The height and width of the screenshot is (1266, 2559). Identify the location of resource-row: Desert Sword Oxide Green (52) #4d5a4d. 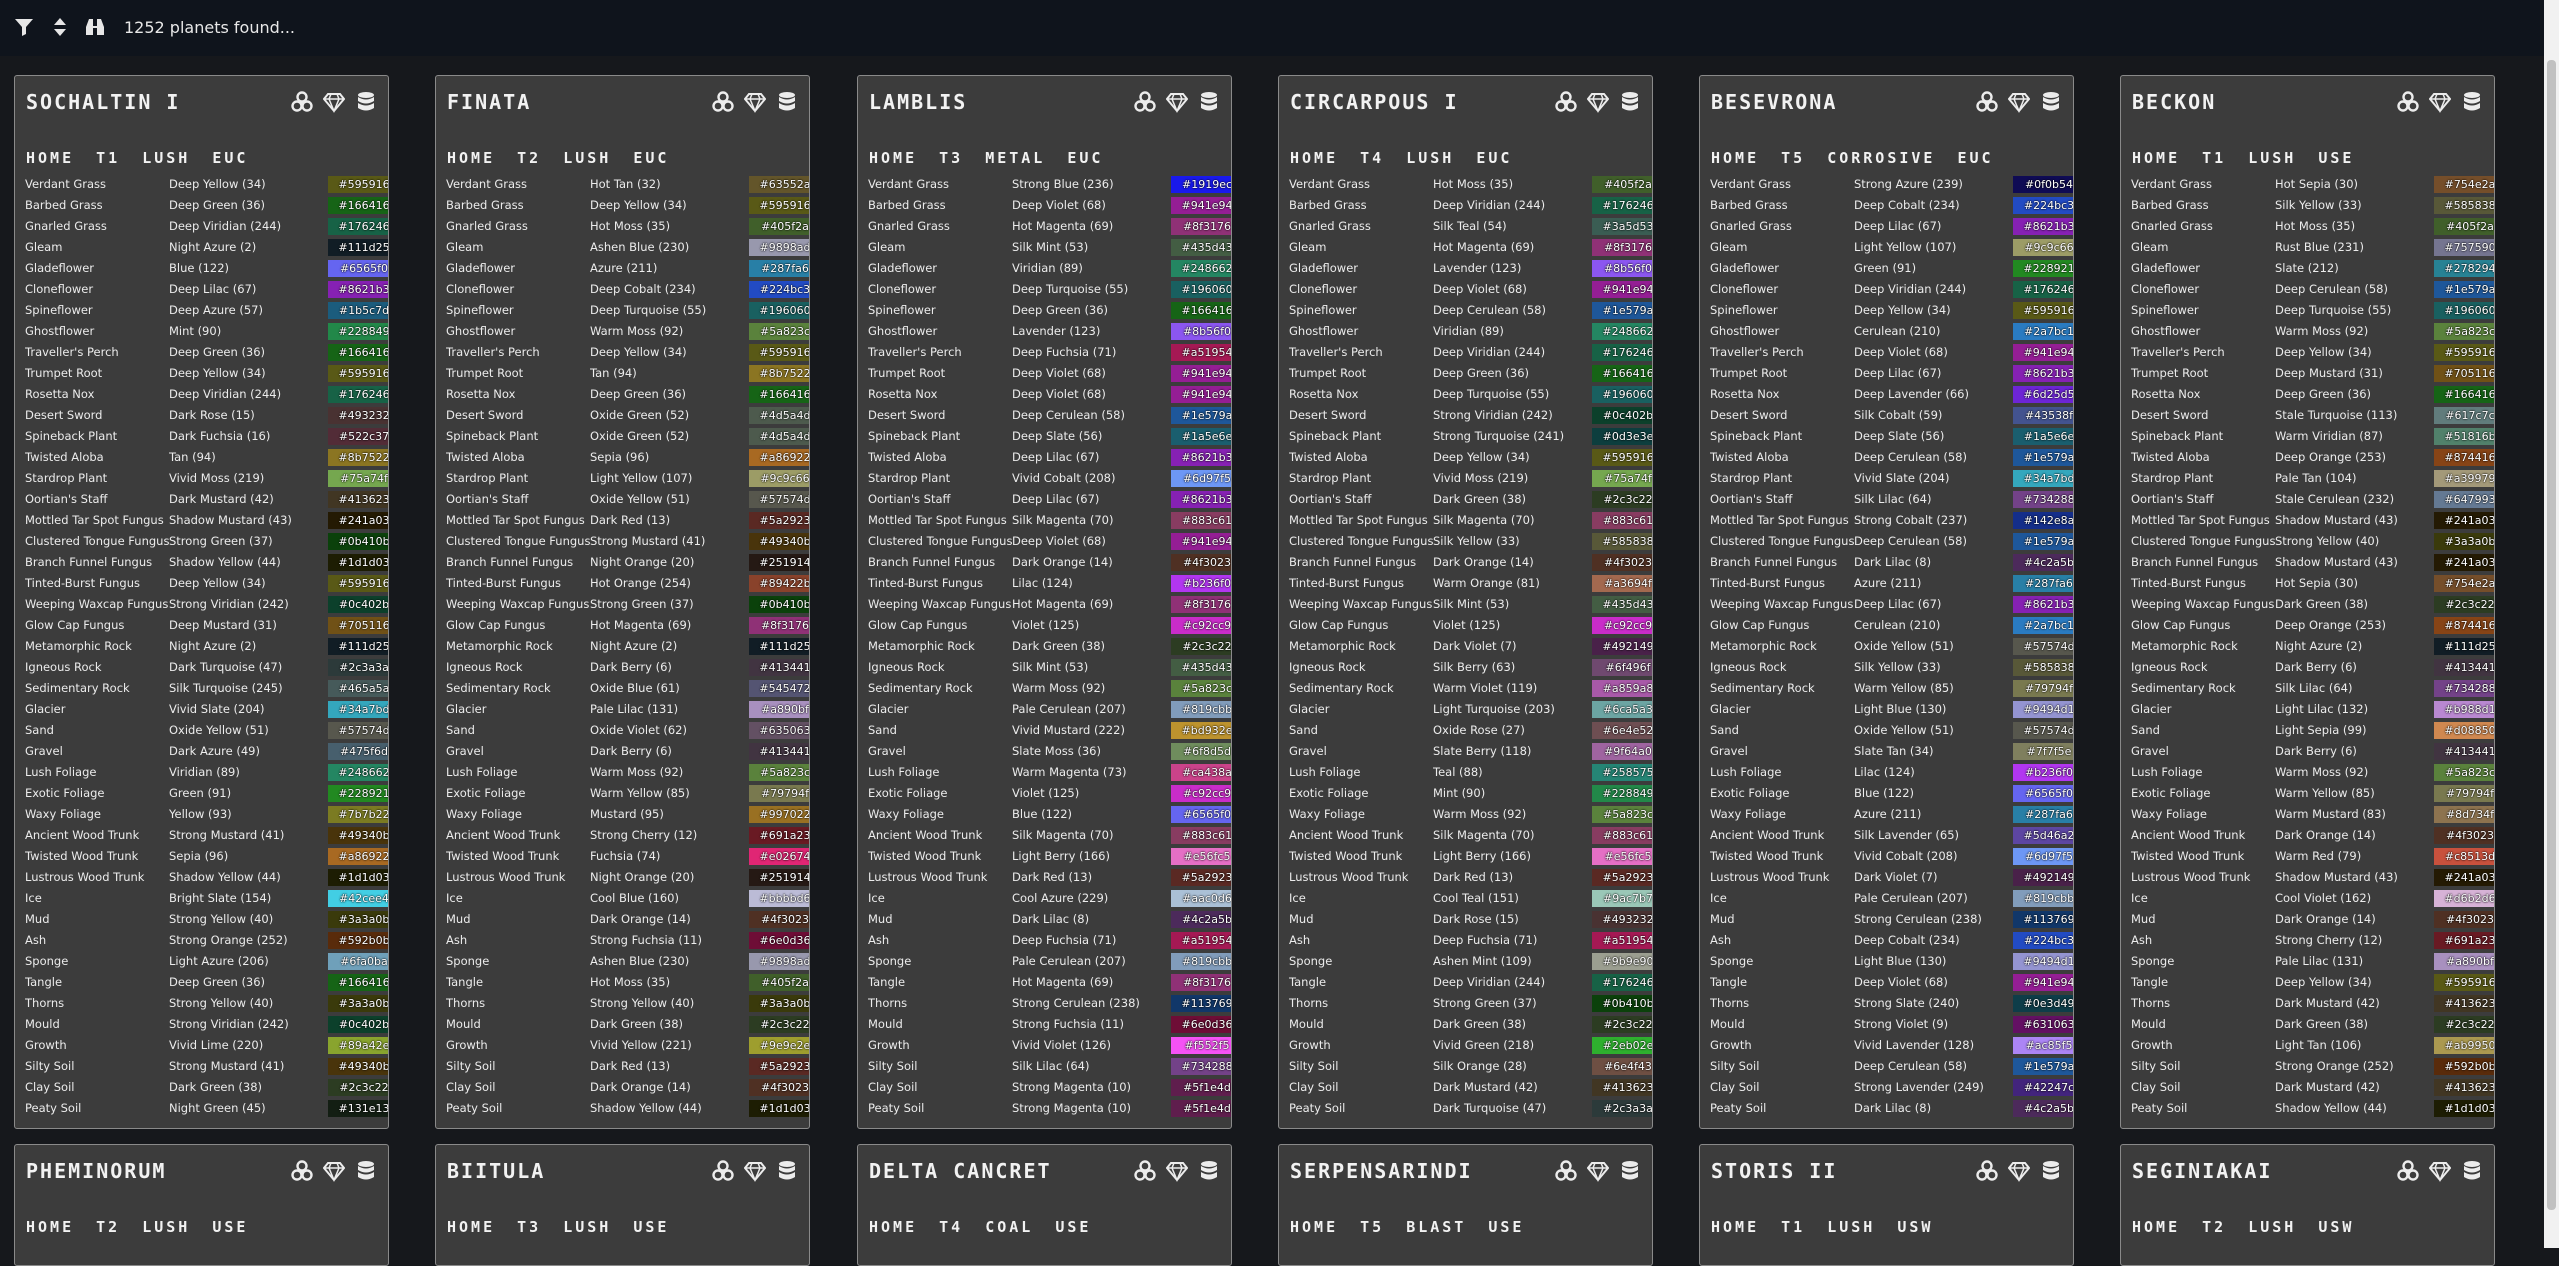
(627, 415).